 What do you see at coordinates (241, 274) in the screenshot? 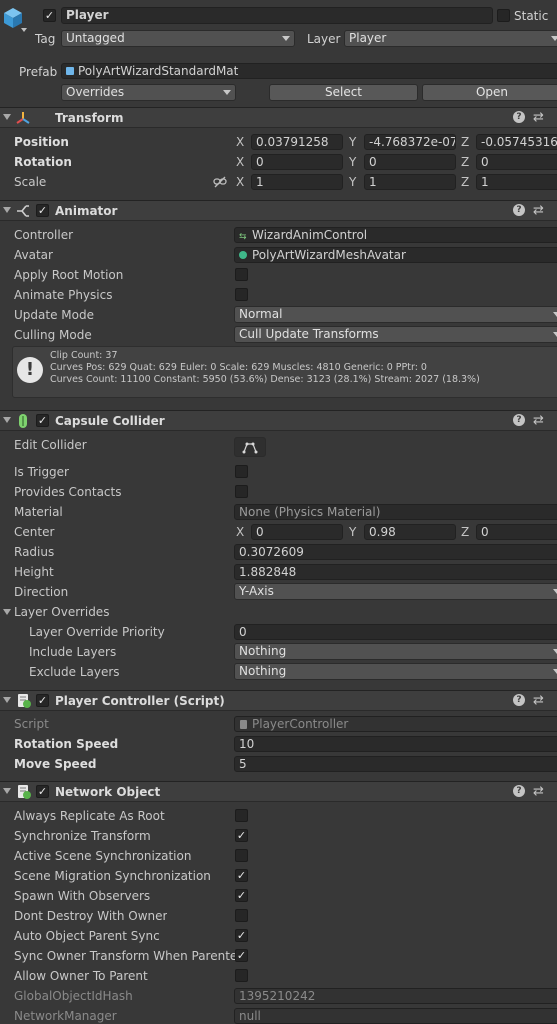
I see `apply-root-motion-checkbox` at bounding box center [241, 274].